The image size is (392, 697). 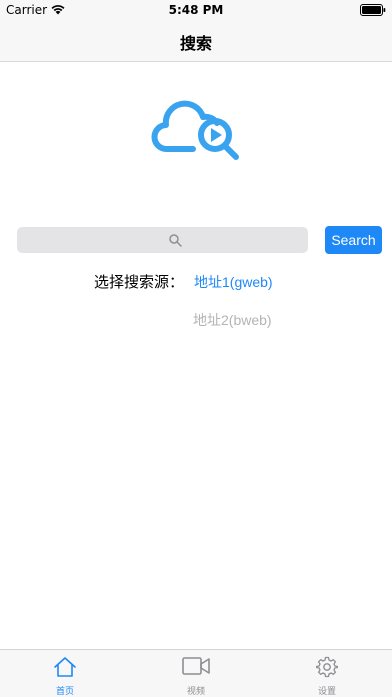 I want to click on gear-icon, so click(x=327, y=667).